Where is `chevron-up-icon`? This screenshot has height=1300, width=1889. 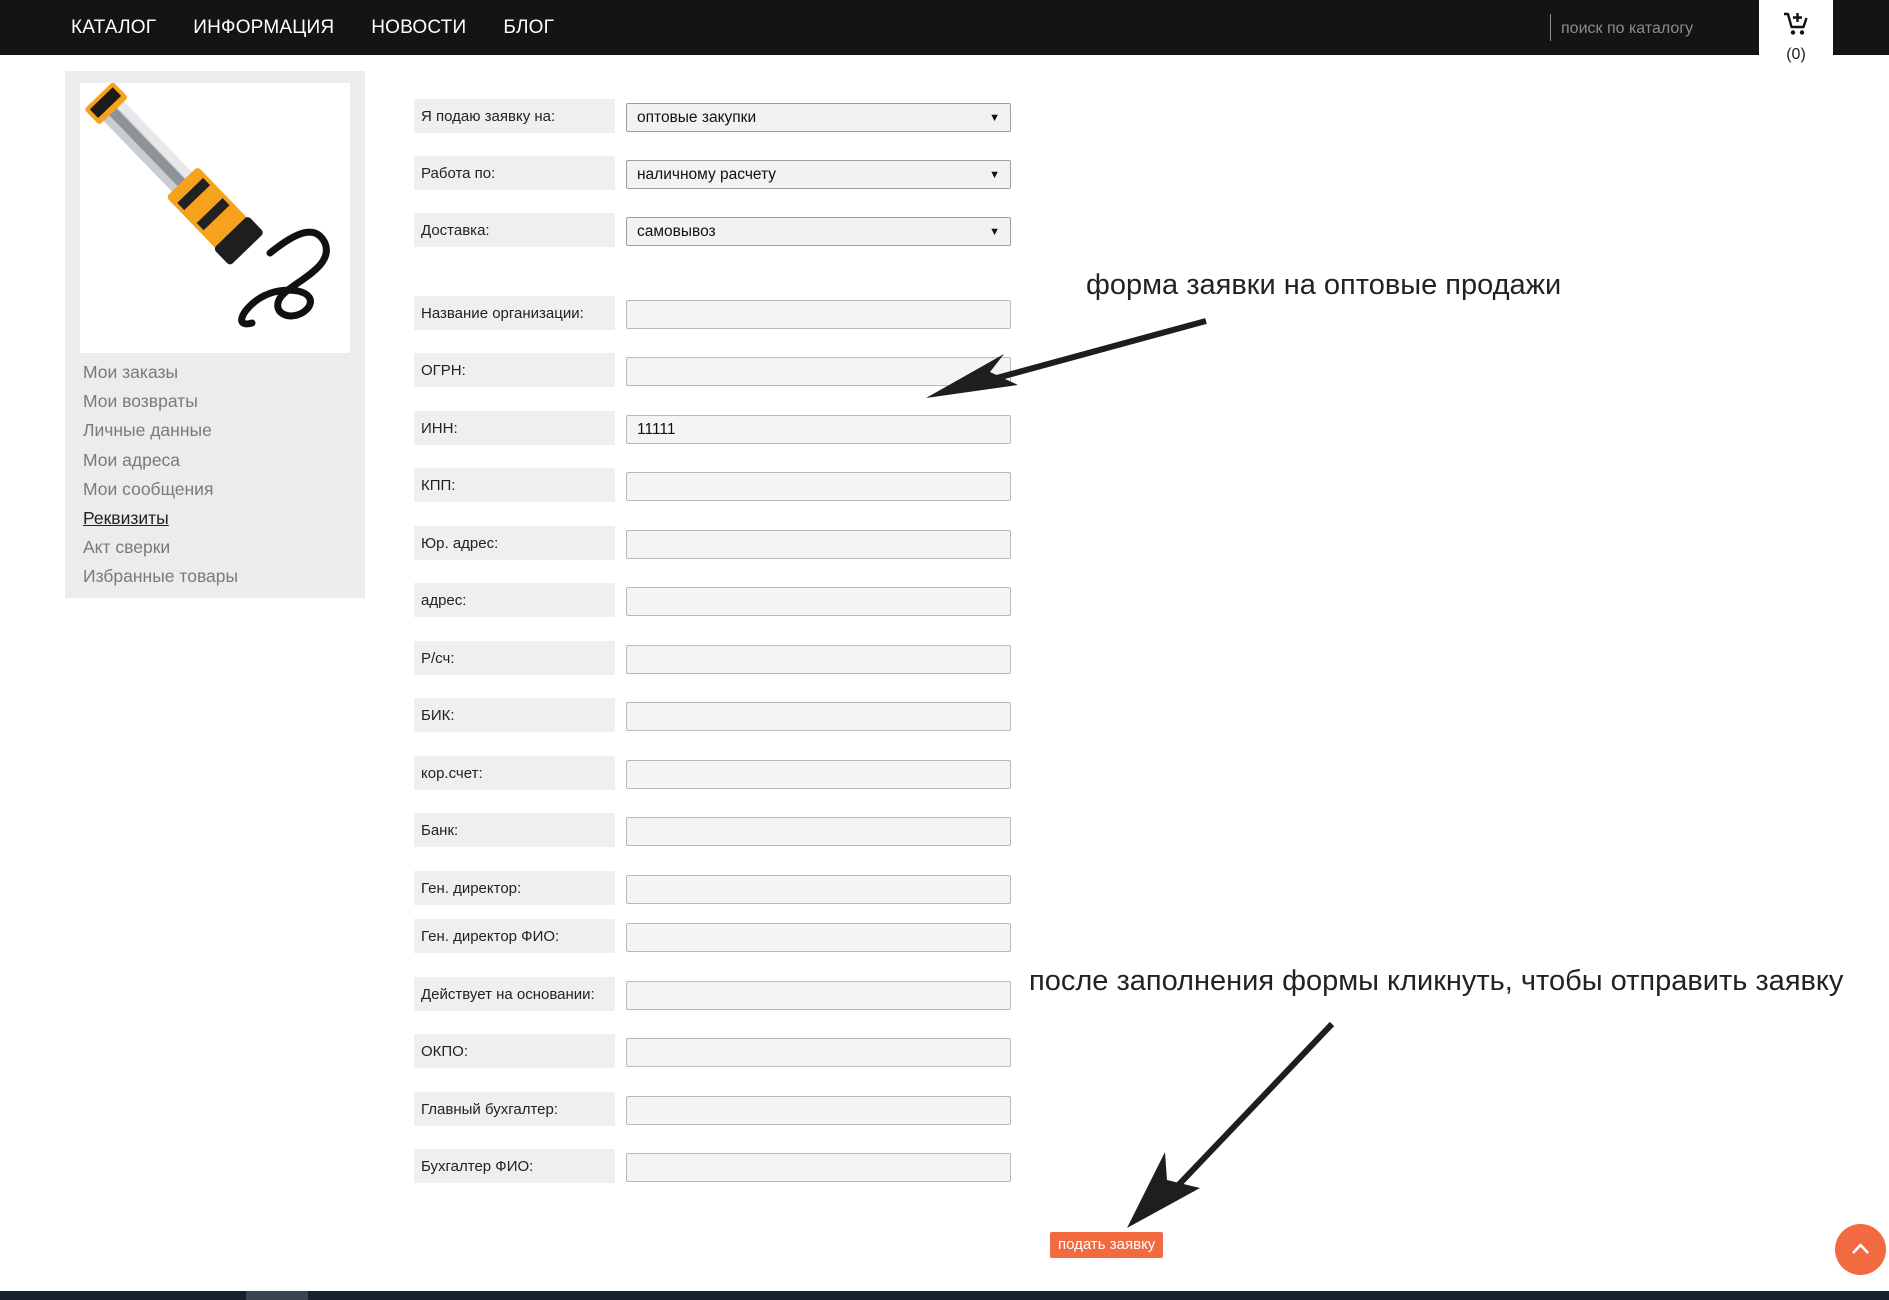
chevron-up-icon is located at coordinates (1860, 1248).